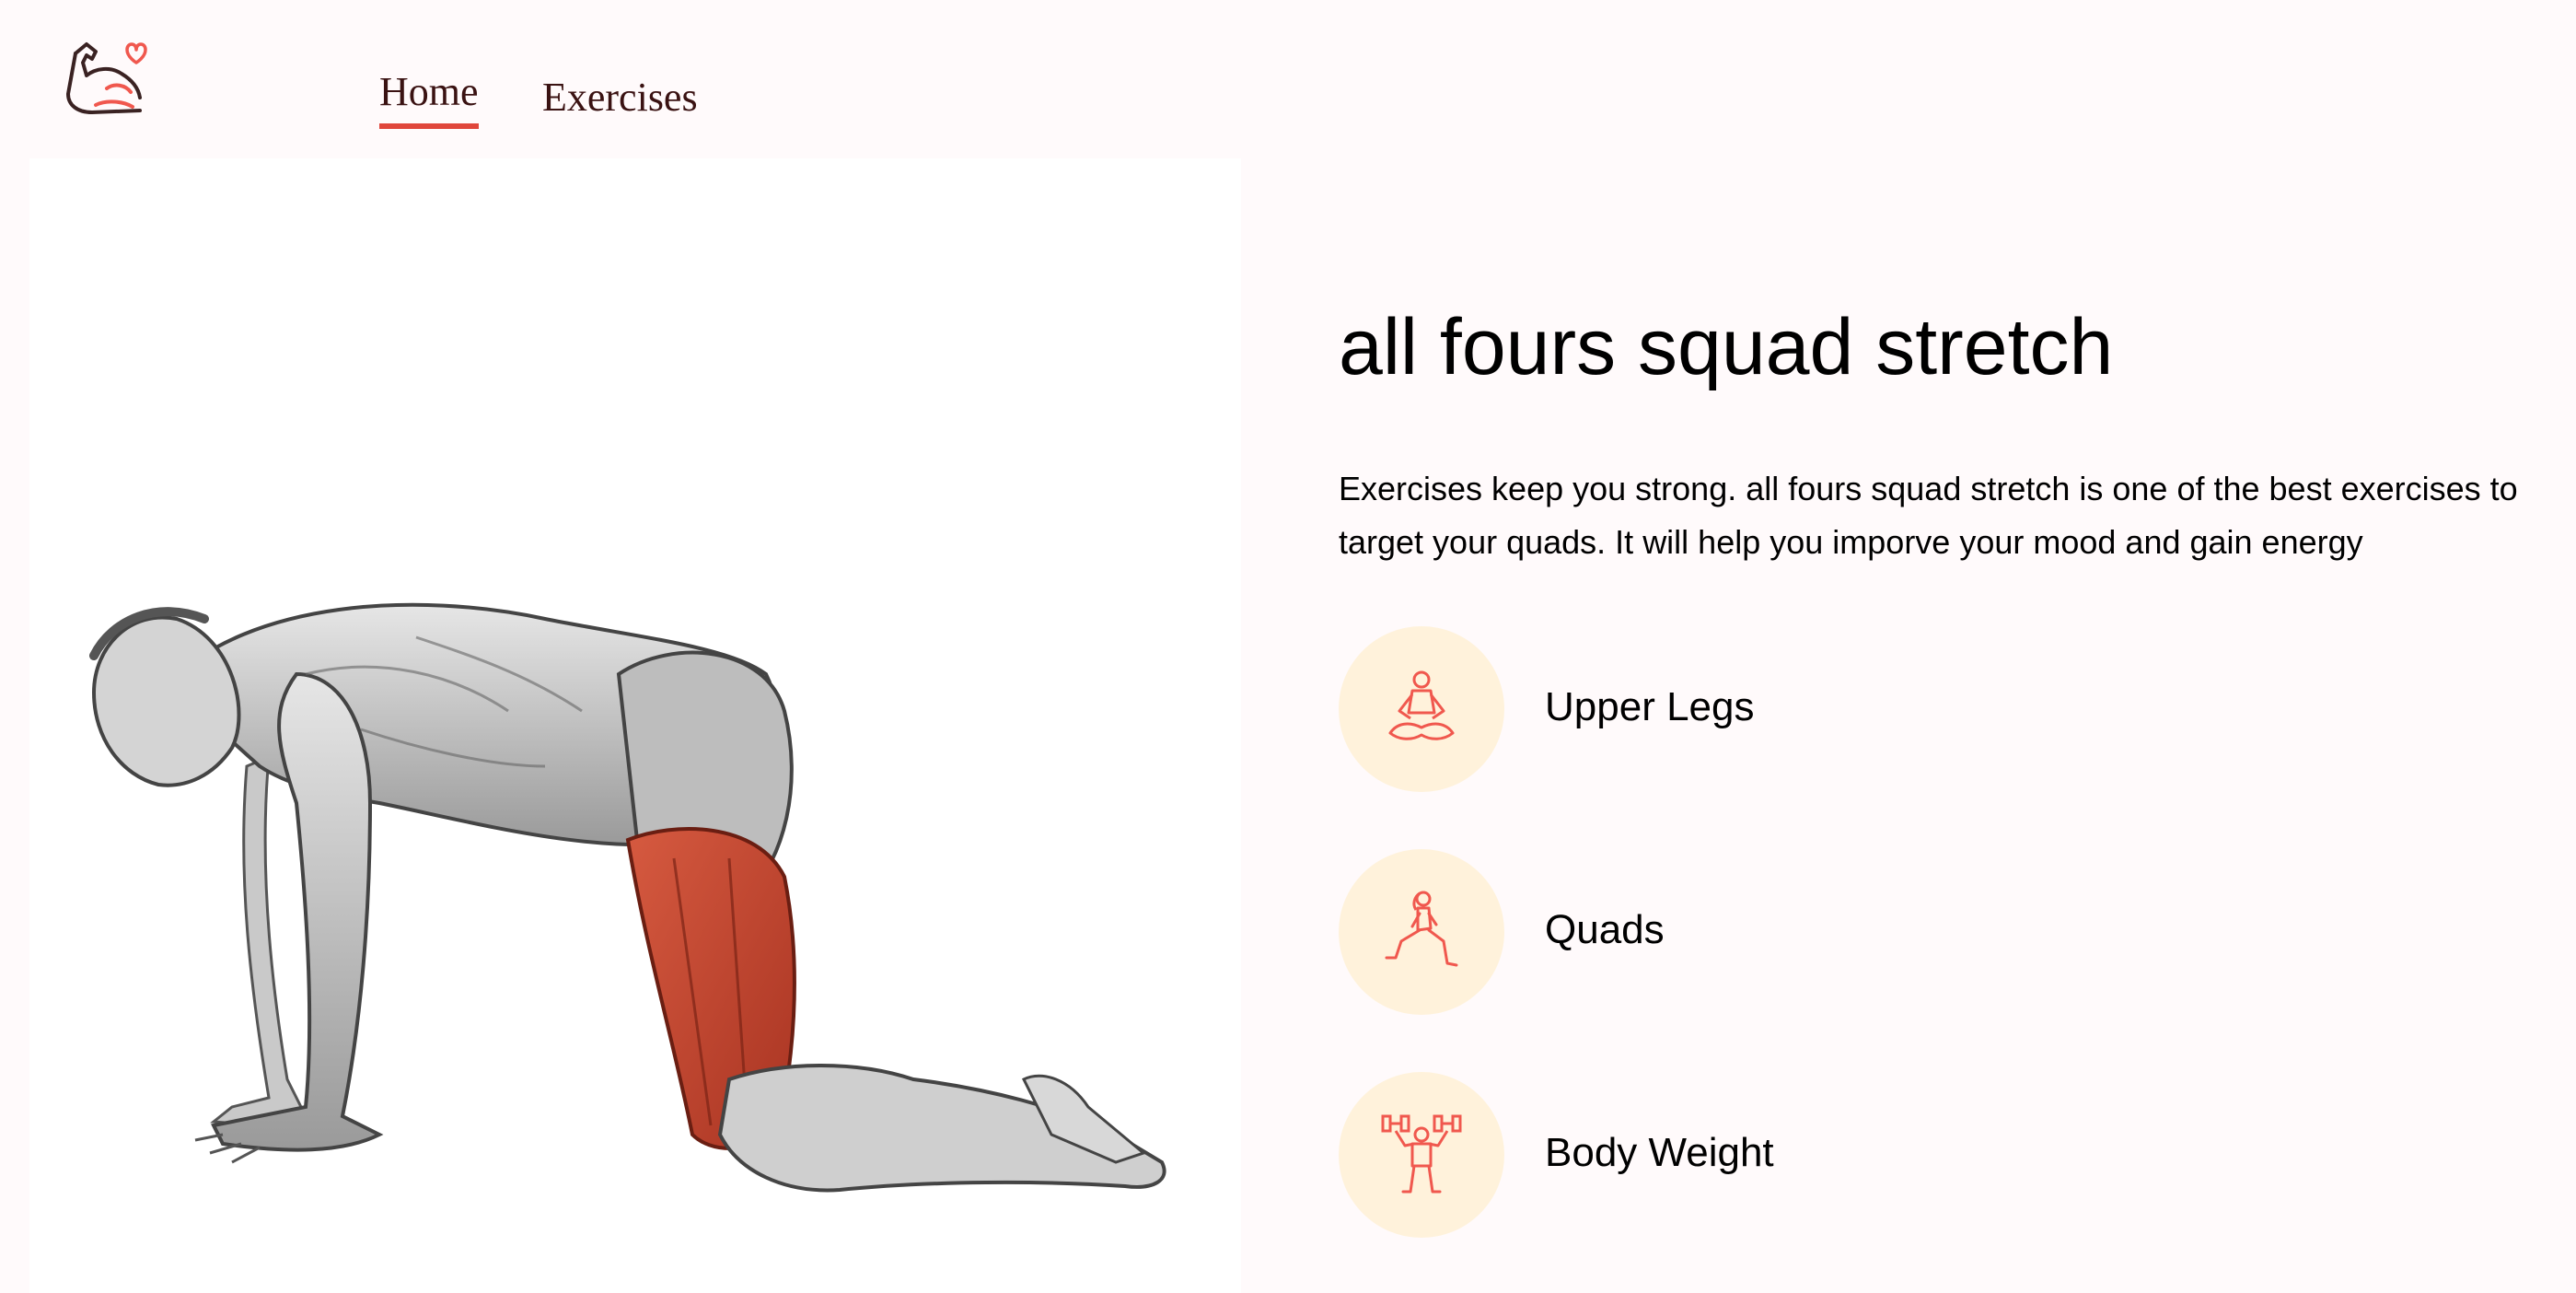 The width and height of the screenshot is (2576, 1293). What do you see at coordinates (1659, 1152) in the screenshot?
I see `detail-label-equipment: Body Weight` at bounding box center [1659, 1152].